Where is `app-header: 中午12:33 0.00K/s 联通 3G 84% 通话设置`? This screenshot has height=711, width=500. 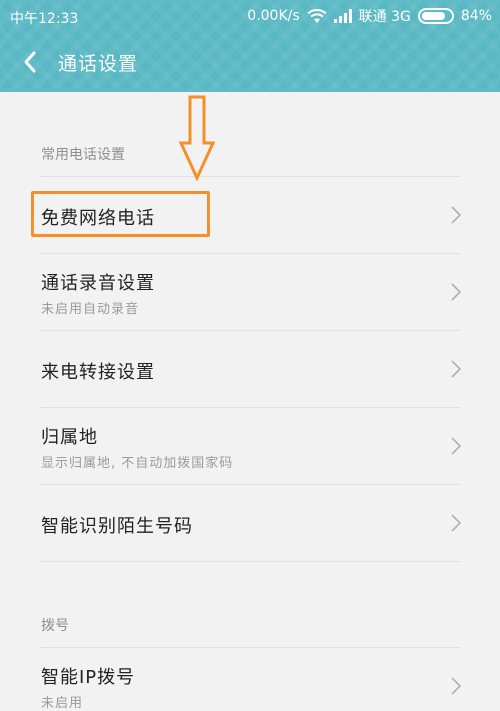 app-header: 中午12:33 0.00K/s 联通 3G 84% 通话设置 is located at coordinates (250, 46).